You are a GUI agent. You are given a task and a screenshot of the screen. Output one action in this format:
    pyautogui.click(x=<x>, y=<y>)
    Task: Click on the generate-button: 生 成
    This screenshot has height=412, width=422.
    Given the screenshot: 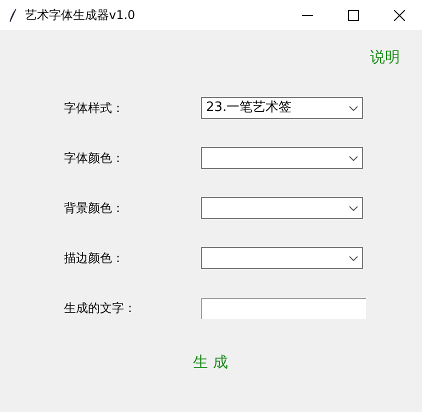 What is the action you would take?
    pyautogui.click(x=210, y=362)
    